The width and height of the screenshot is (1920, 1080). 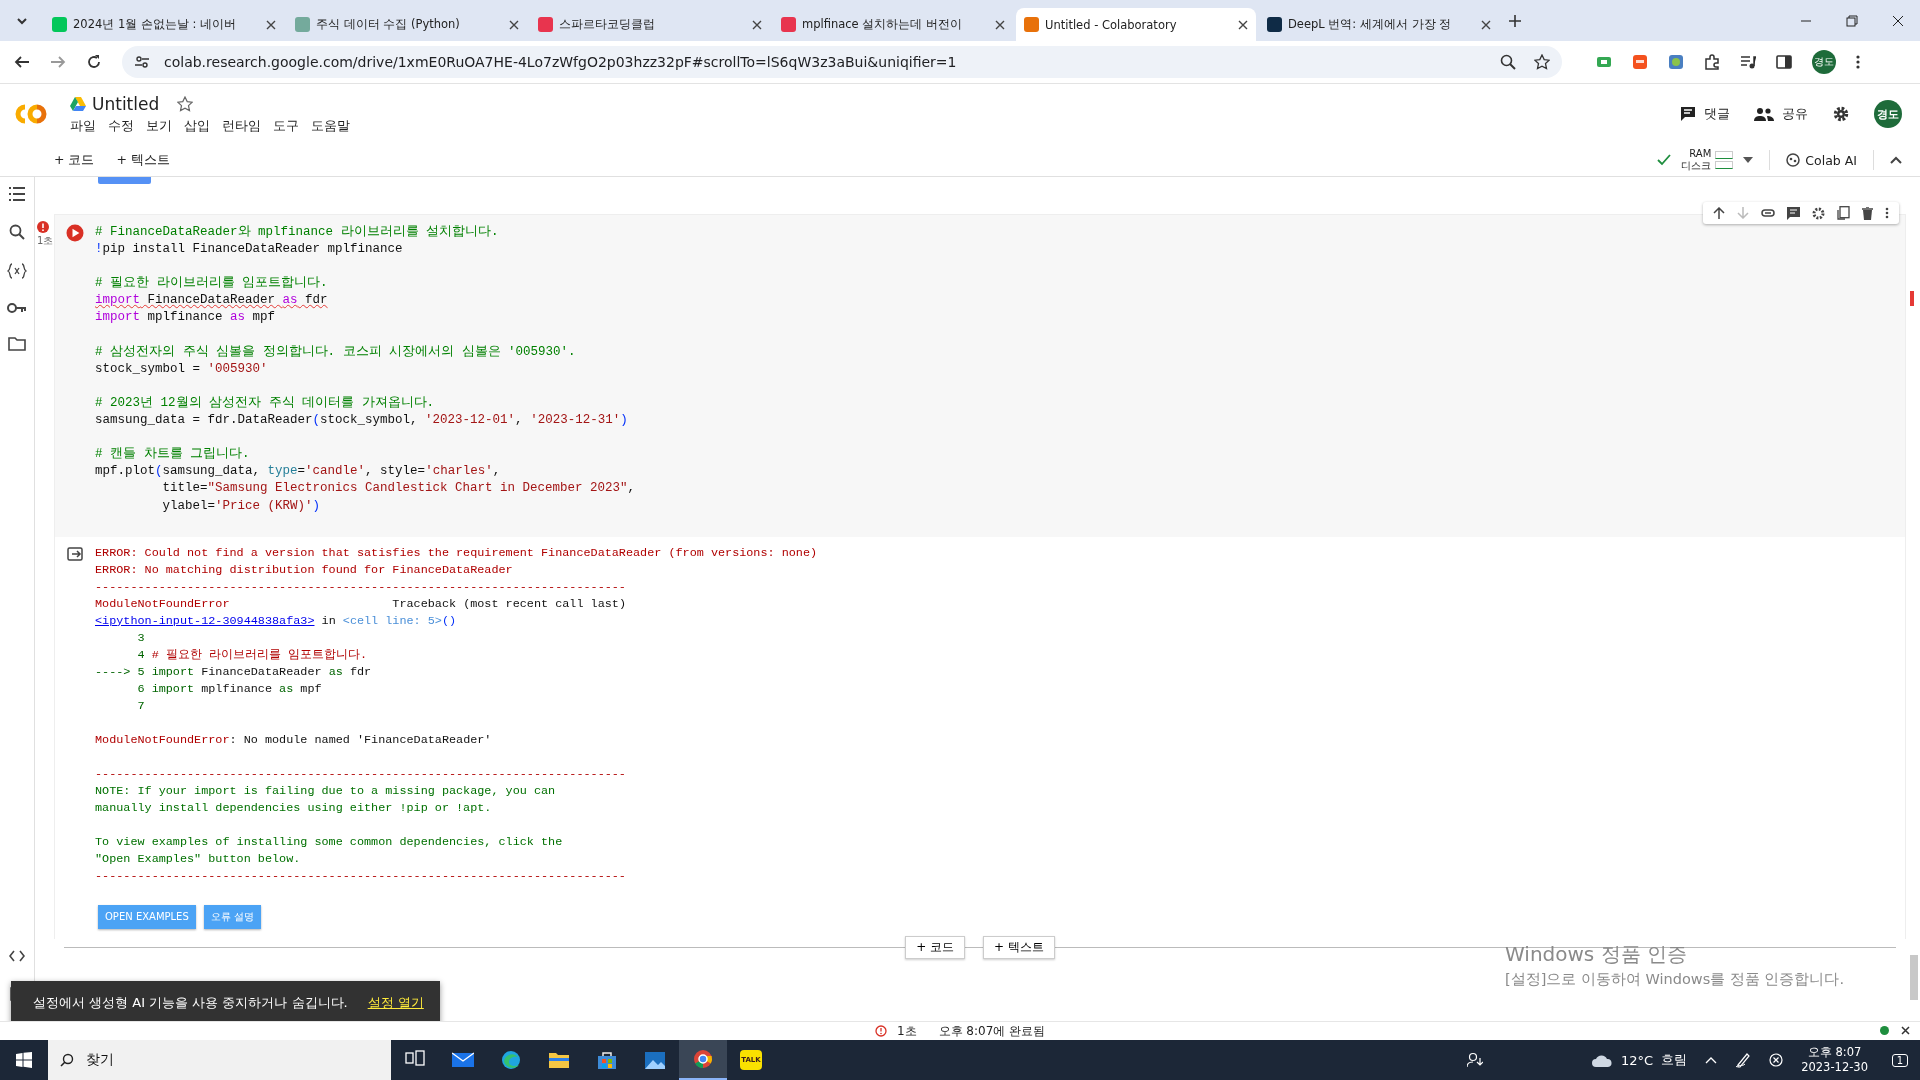 I want to click on menu-item: 수정, so click(x=121, y=126).